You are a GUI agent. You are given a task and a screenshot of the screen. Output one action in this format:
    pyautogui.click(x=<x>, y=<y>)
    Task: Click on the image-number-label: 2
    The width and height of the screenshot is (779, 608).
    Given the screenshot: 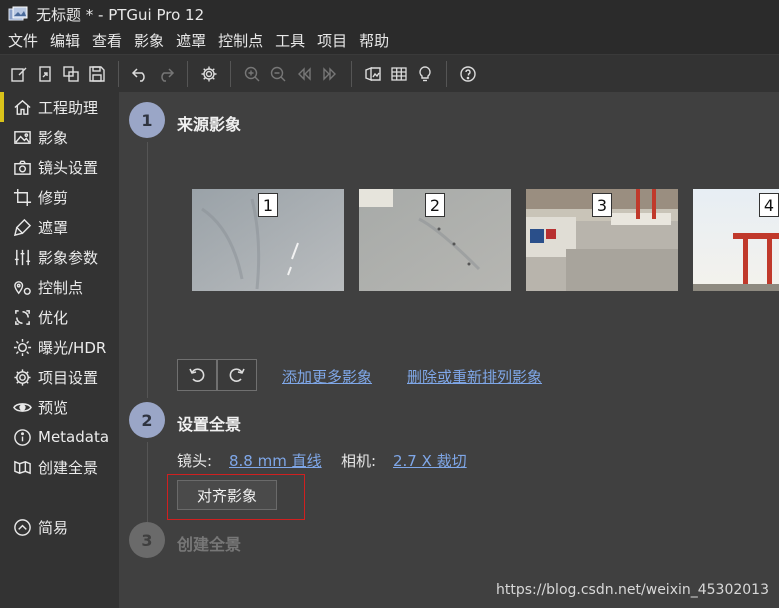 What is the action you would take?
    pyautogui.click(x=435, y=205)
    